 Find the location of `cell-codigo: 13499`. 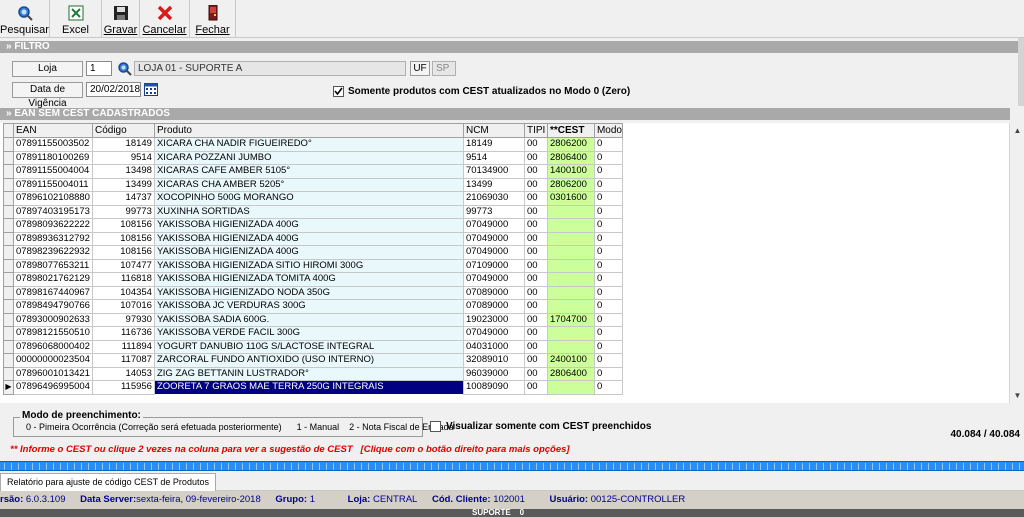

cell-codigo: 13499 is located at coordinates (123, 184).